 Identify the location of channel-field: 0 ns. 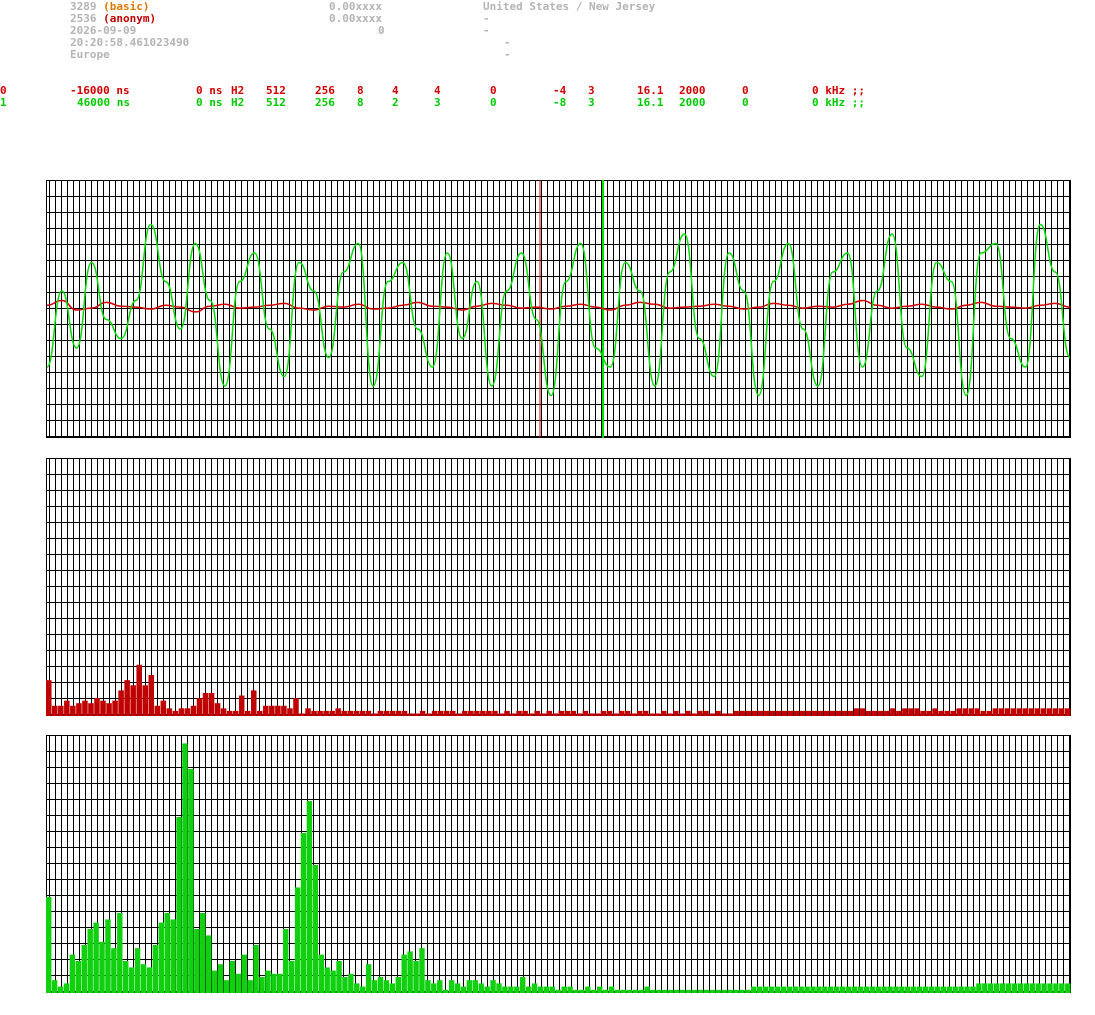
(209, 102).